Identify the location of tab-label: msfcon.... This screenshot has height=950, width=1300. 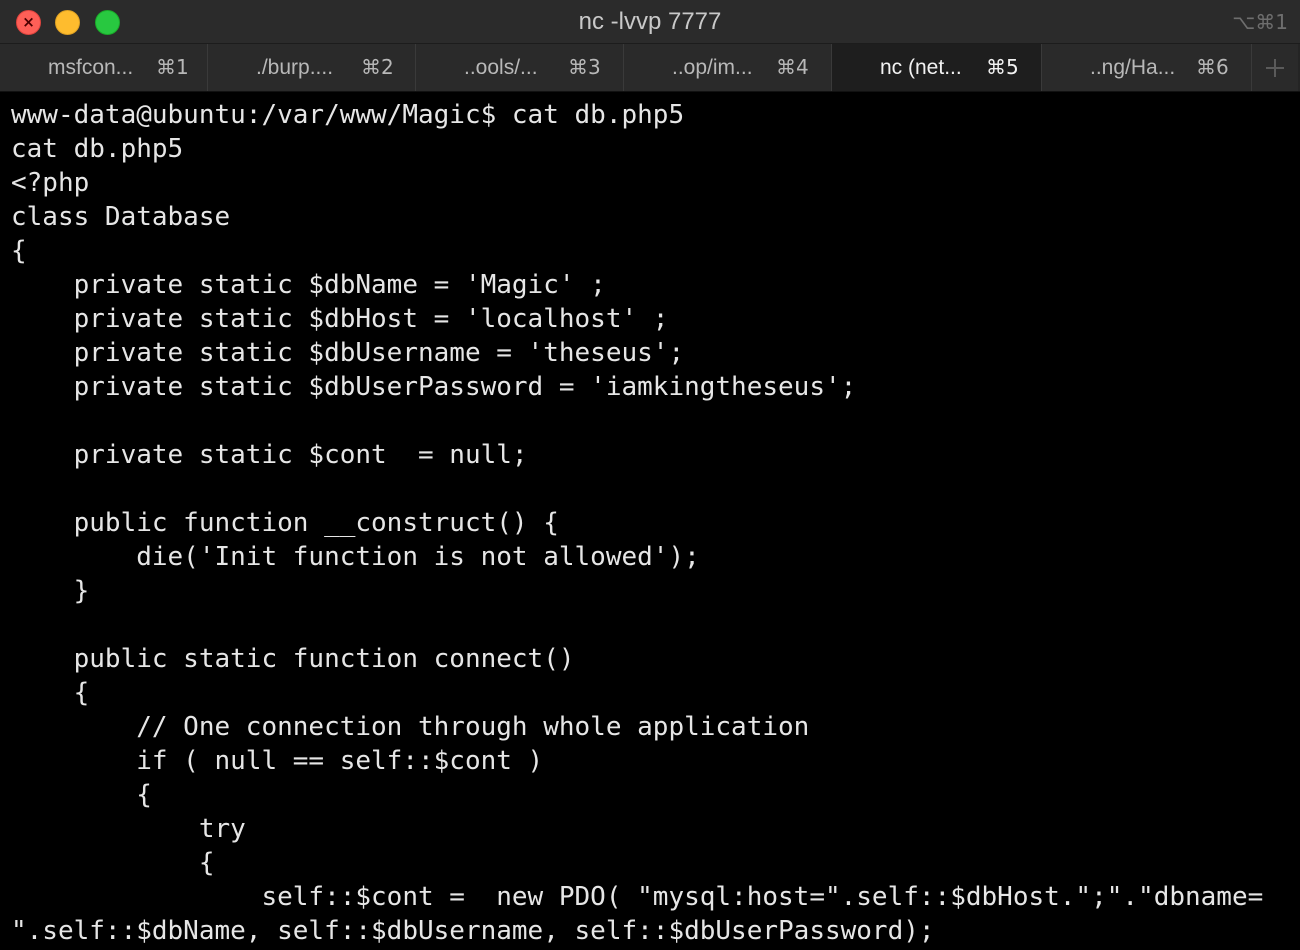
(91, 67).